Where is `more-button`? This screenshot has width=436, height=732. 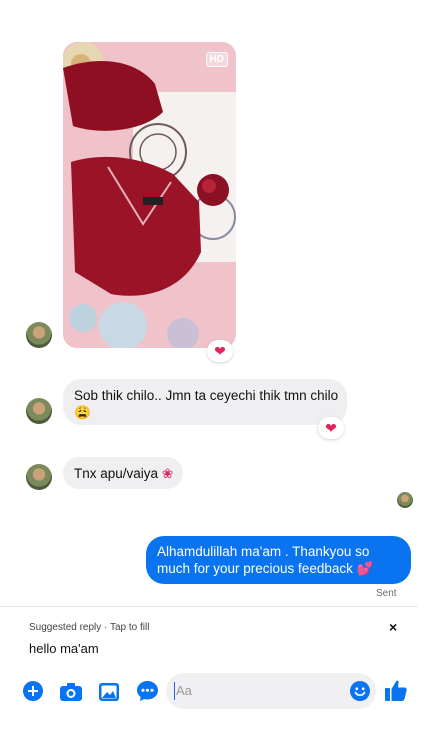 more-button is located at coordinates (147, 691).